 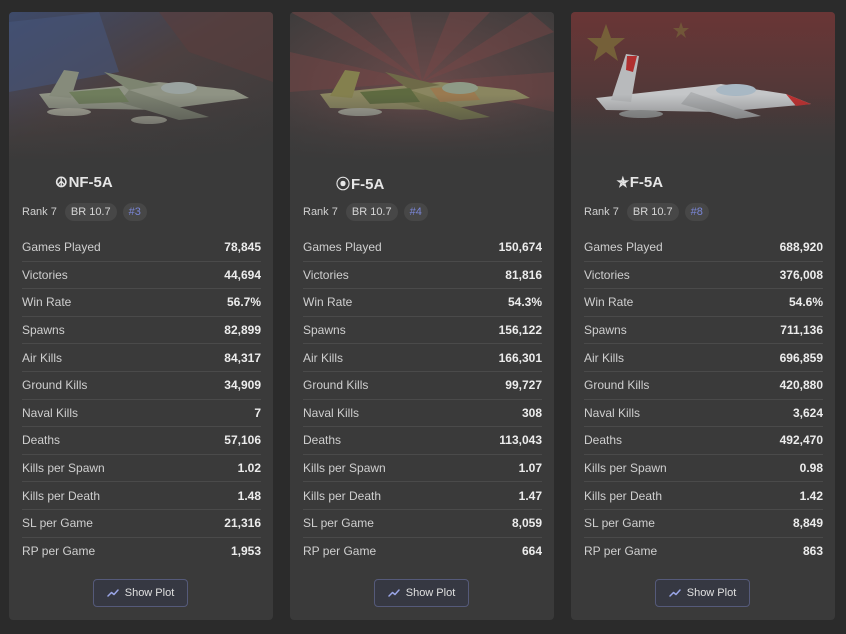 What do you see at coordinates (141, 248) in the screenshot?
I see `stat-row: Games Played 78,845` at bounding box center [141, 248].